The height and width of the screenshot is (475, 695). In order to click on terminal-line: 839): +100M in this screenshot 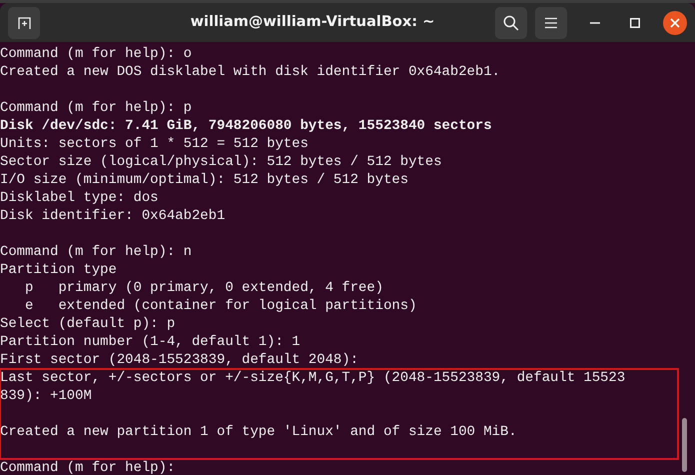, I will do `click(46, 396)`.